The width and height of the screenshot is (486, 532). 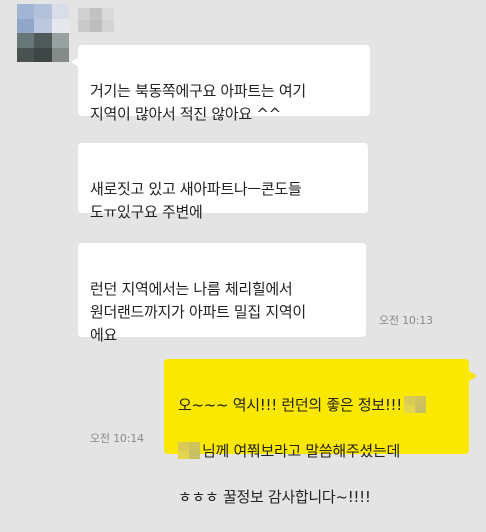 What do you see at coordinates (117, 438) in the screenshot?
I see `message-timestamp: 오전 10:14` at bounding box center [117, 438].